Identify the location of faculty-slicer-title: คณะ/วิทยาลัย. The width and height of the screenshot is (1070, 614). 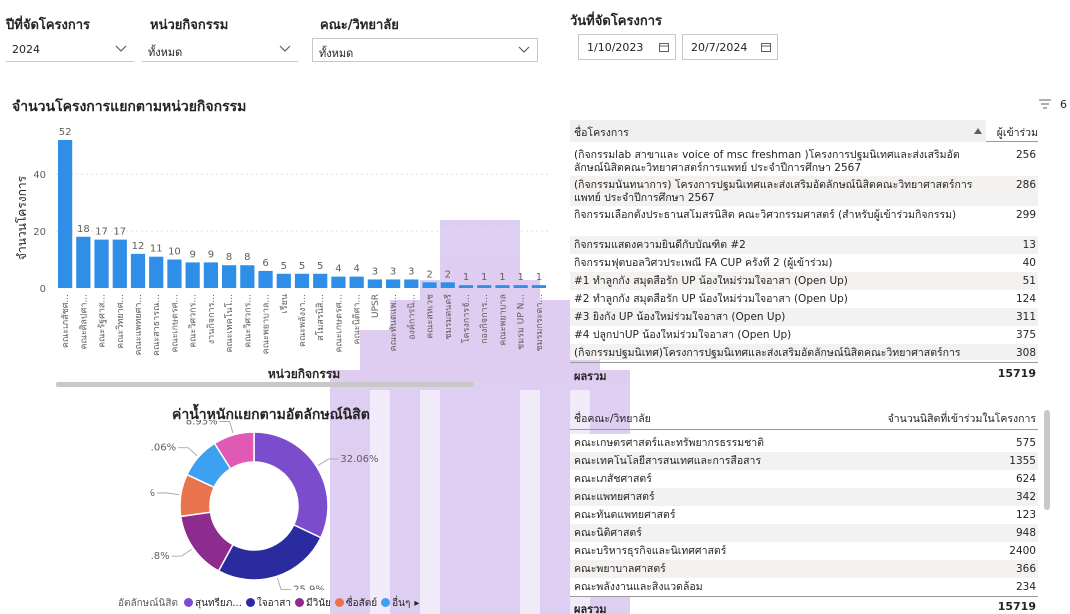
(359, 25).